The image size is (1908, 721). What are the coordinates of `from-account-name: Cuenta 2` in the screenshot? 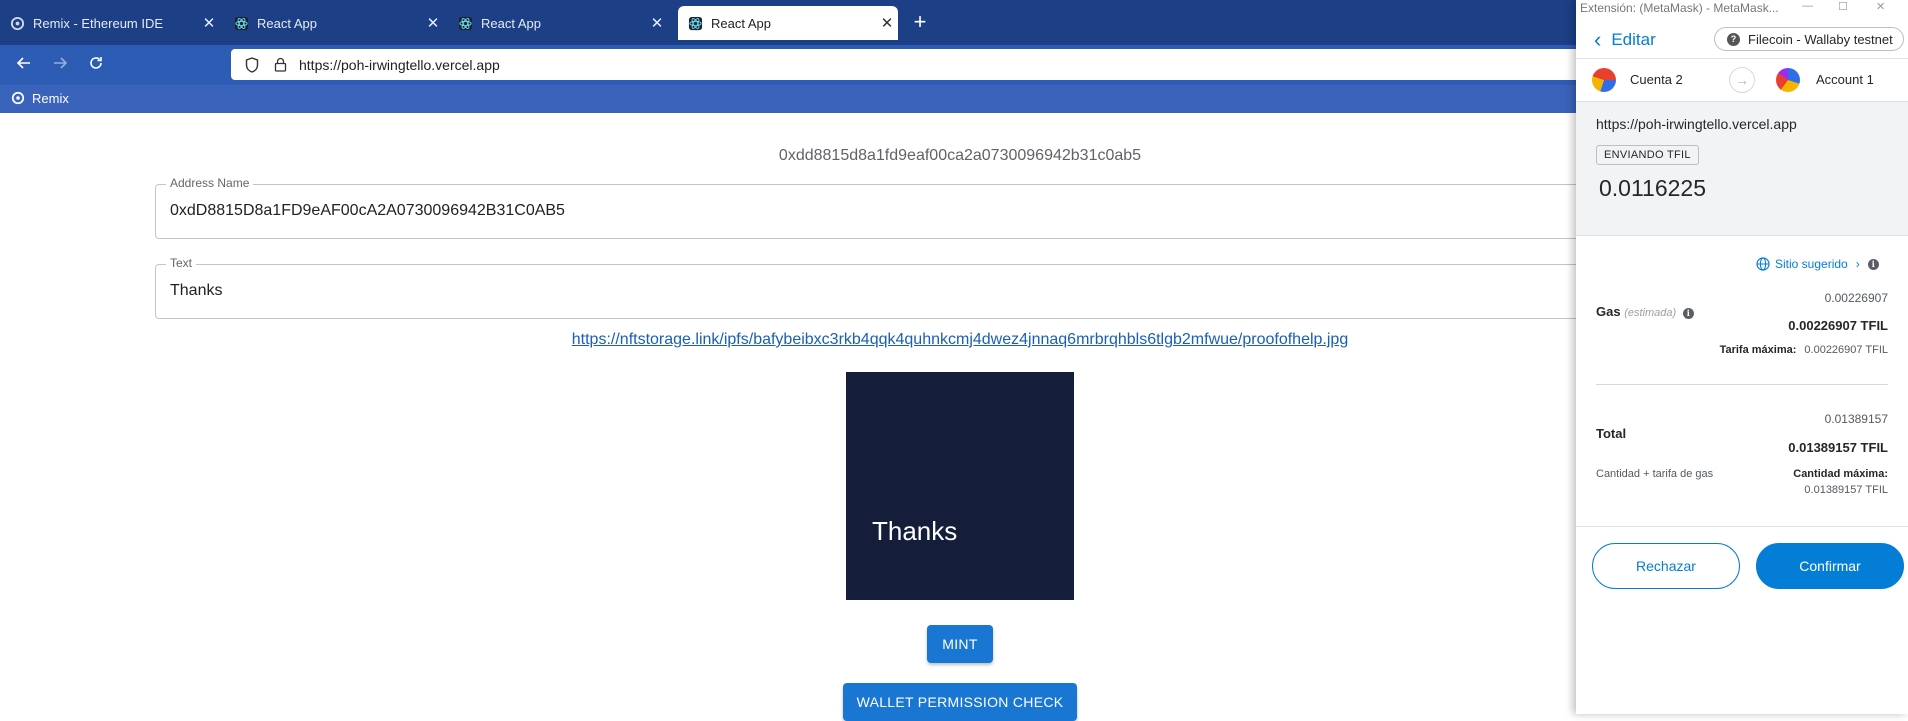 It's located at (1656, 79).